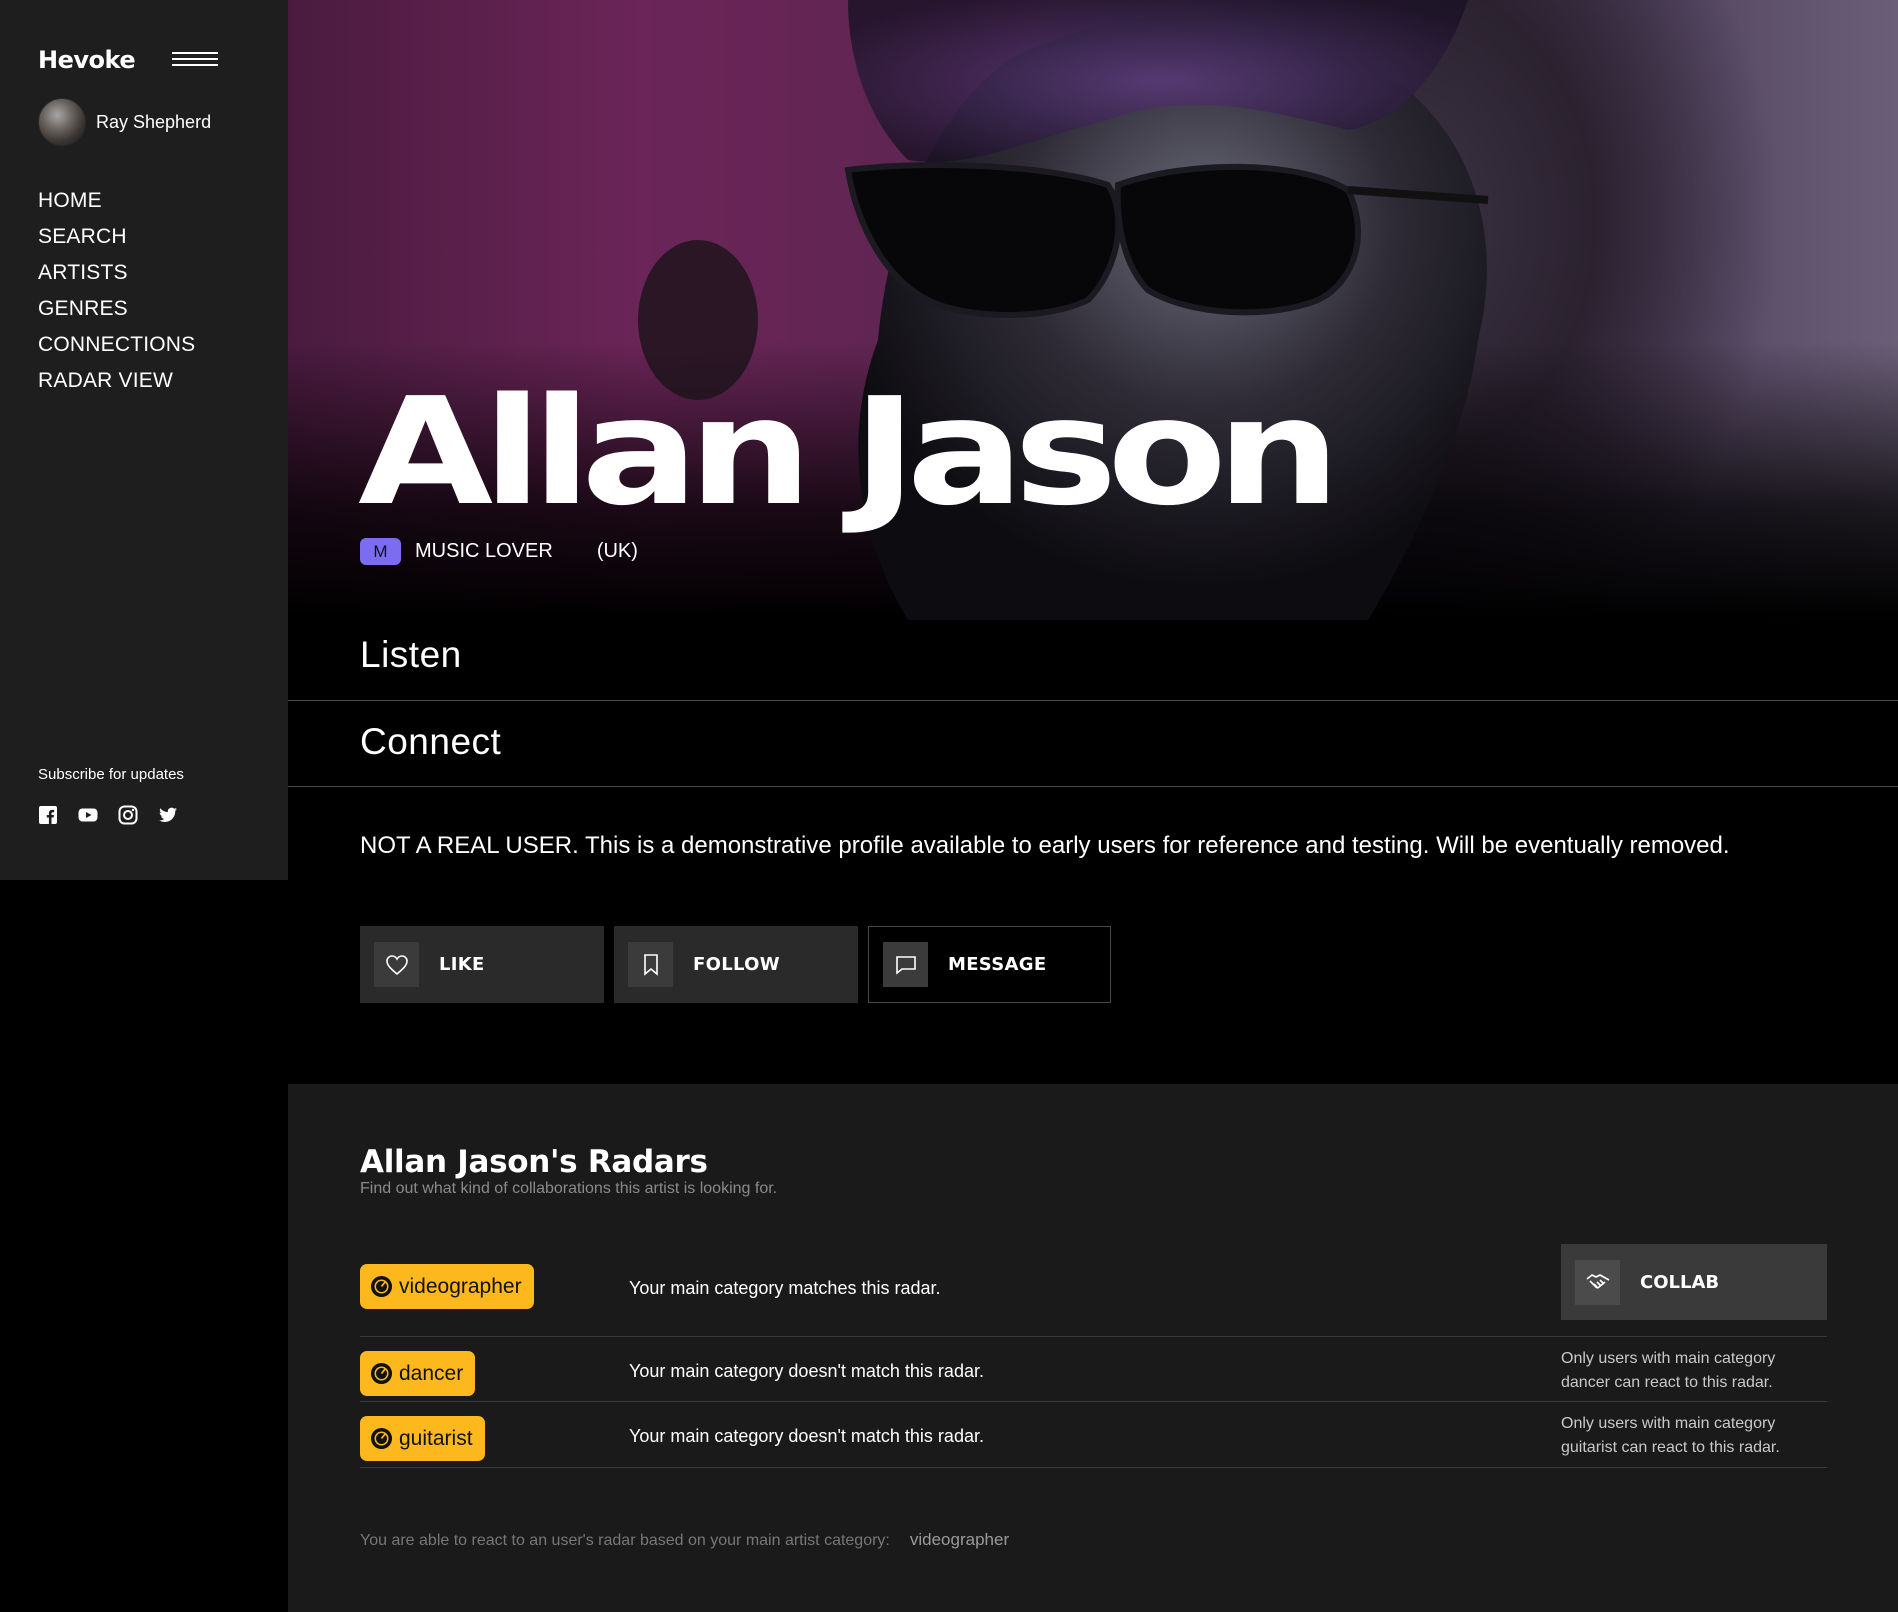 The image size is (1898, 1612). Describe the element at coordinates (396, 964) in the screenshot. I see `heart-icon` at that location.